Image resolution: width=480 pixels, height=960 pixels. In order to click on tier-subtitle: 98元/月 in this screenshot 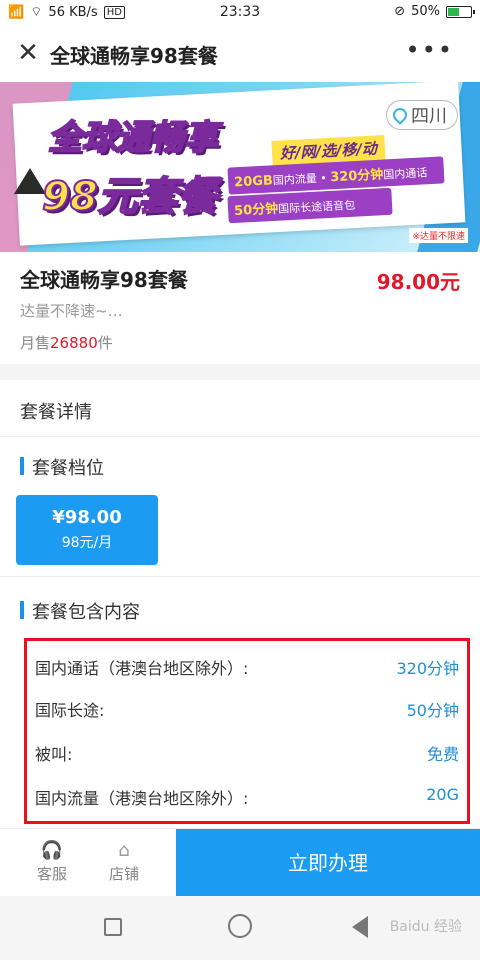, I will do `click(87, 543)`.